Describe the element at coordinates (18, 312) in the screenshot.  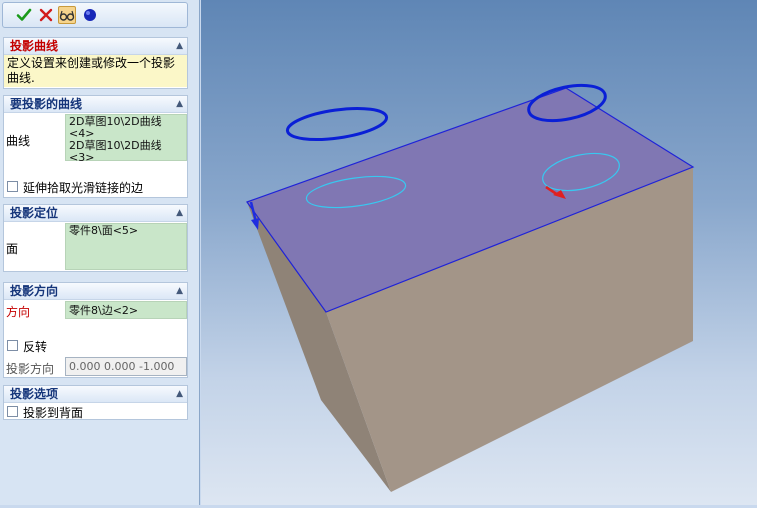
I see `direction-label: 方向` at that location.